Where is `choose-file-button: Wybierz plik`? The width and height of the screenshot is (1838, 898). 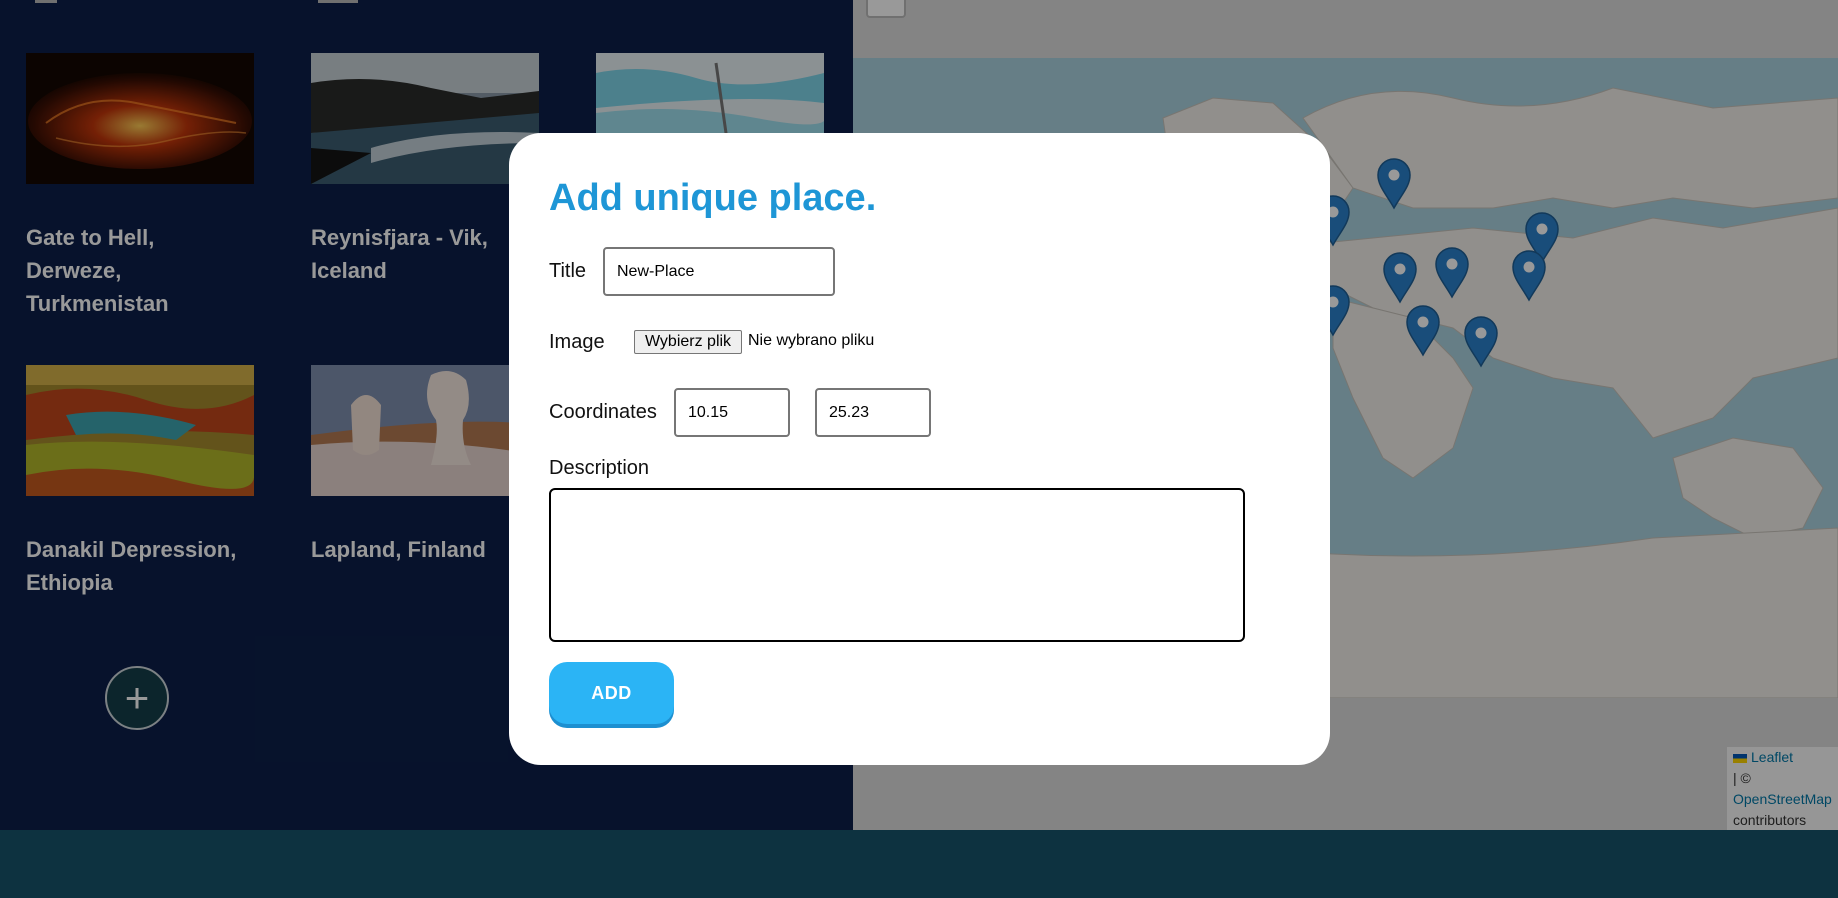
choose-file-button: Wybierz plik is located at coordinates (688, 342).